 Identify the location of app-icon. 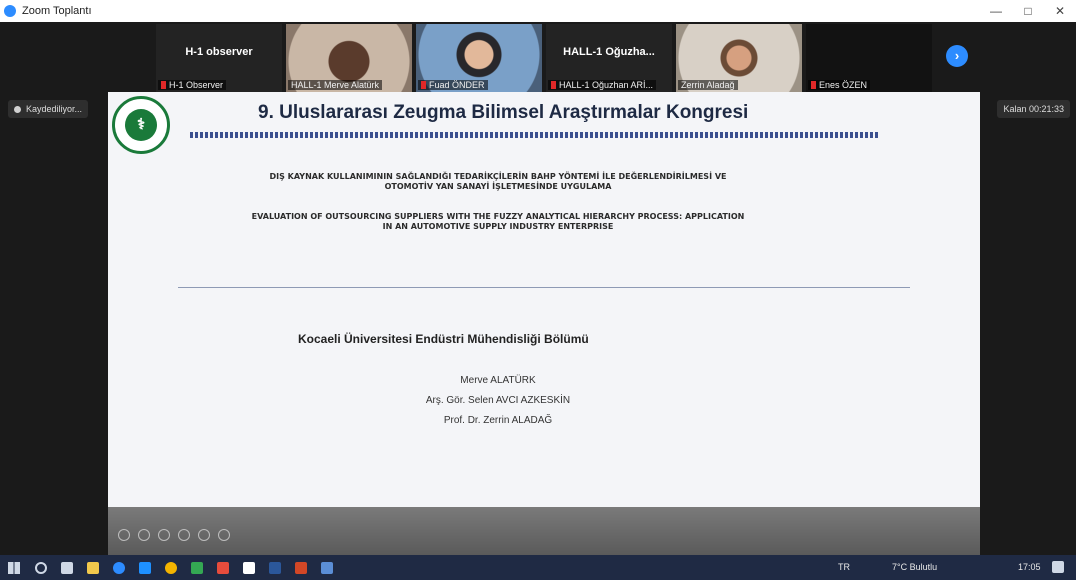
(197, 567).